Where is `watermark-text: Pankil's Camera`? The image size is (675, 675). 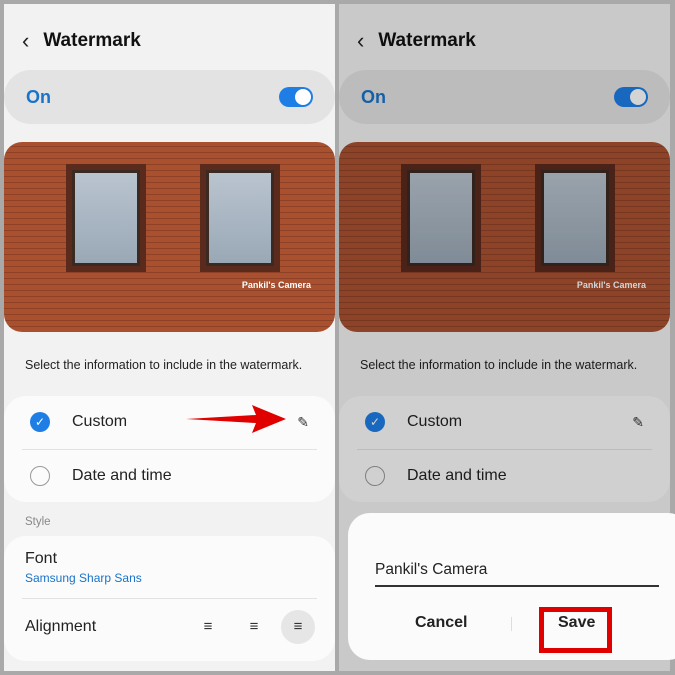 watermark-text: Pankil's Camera is located at coordinates (276, 285).